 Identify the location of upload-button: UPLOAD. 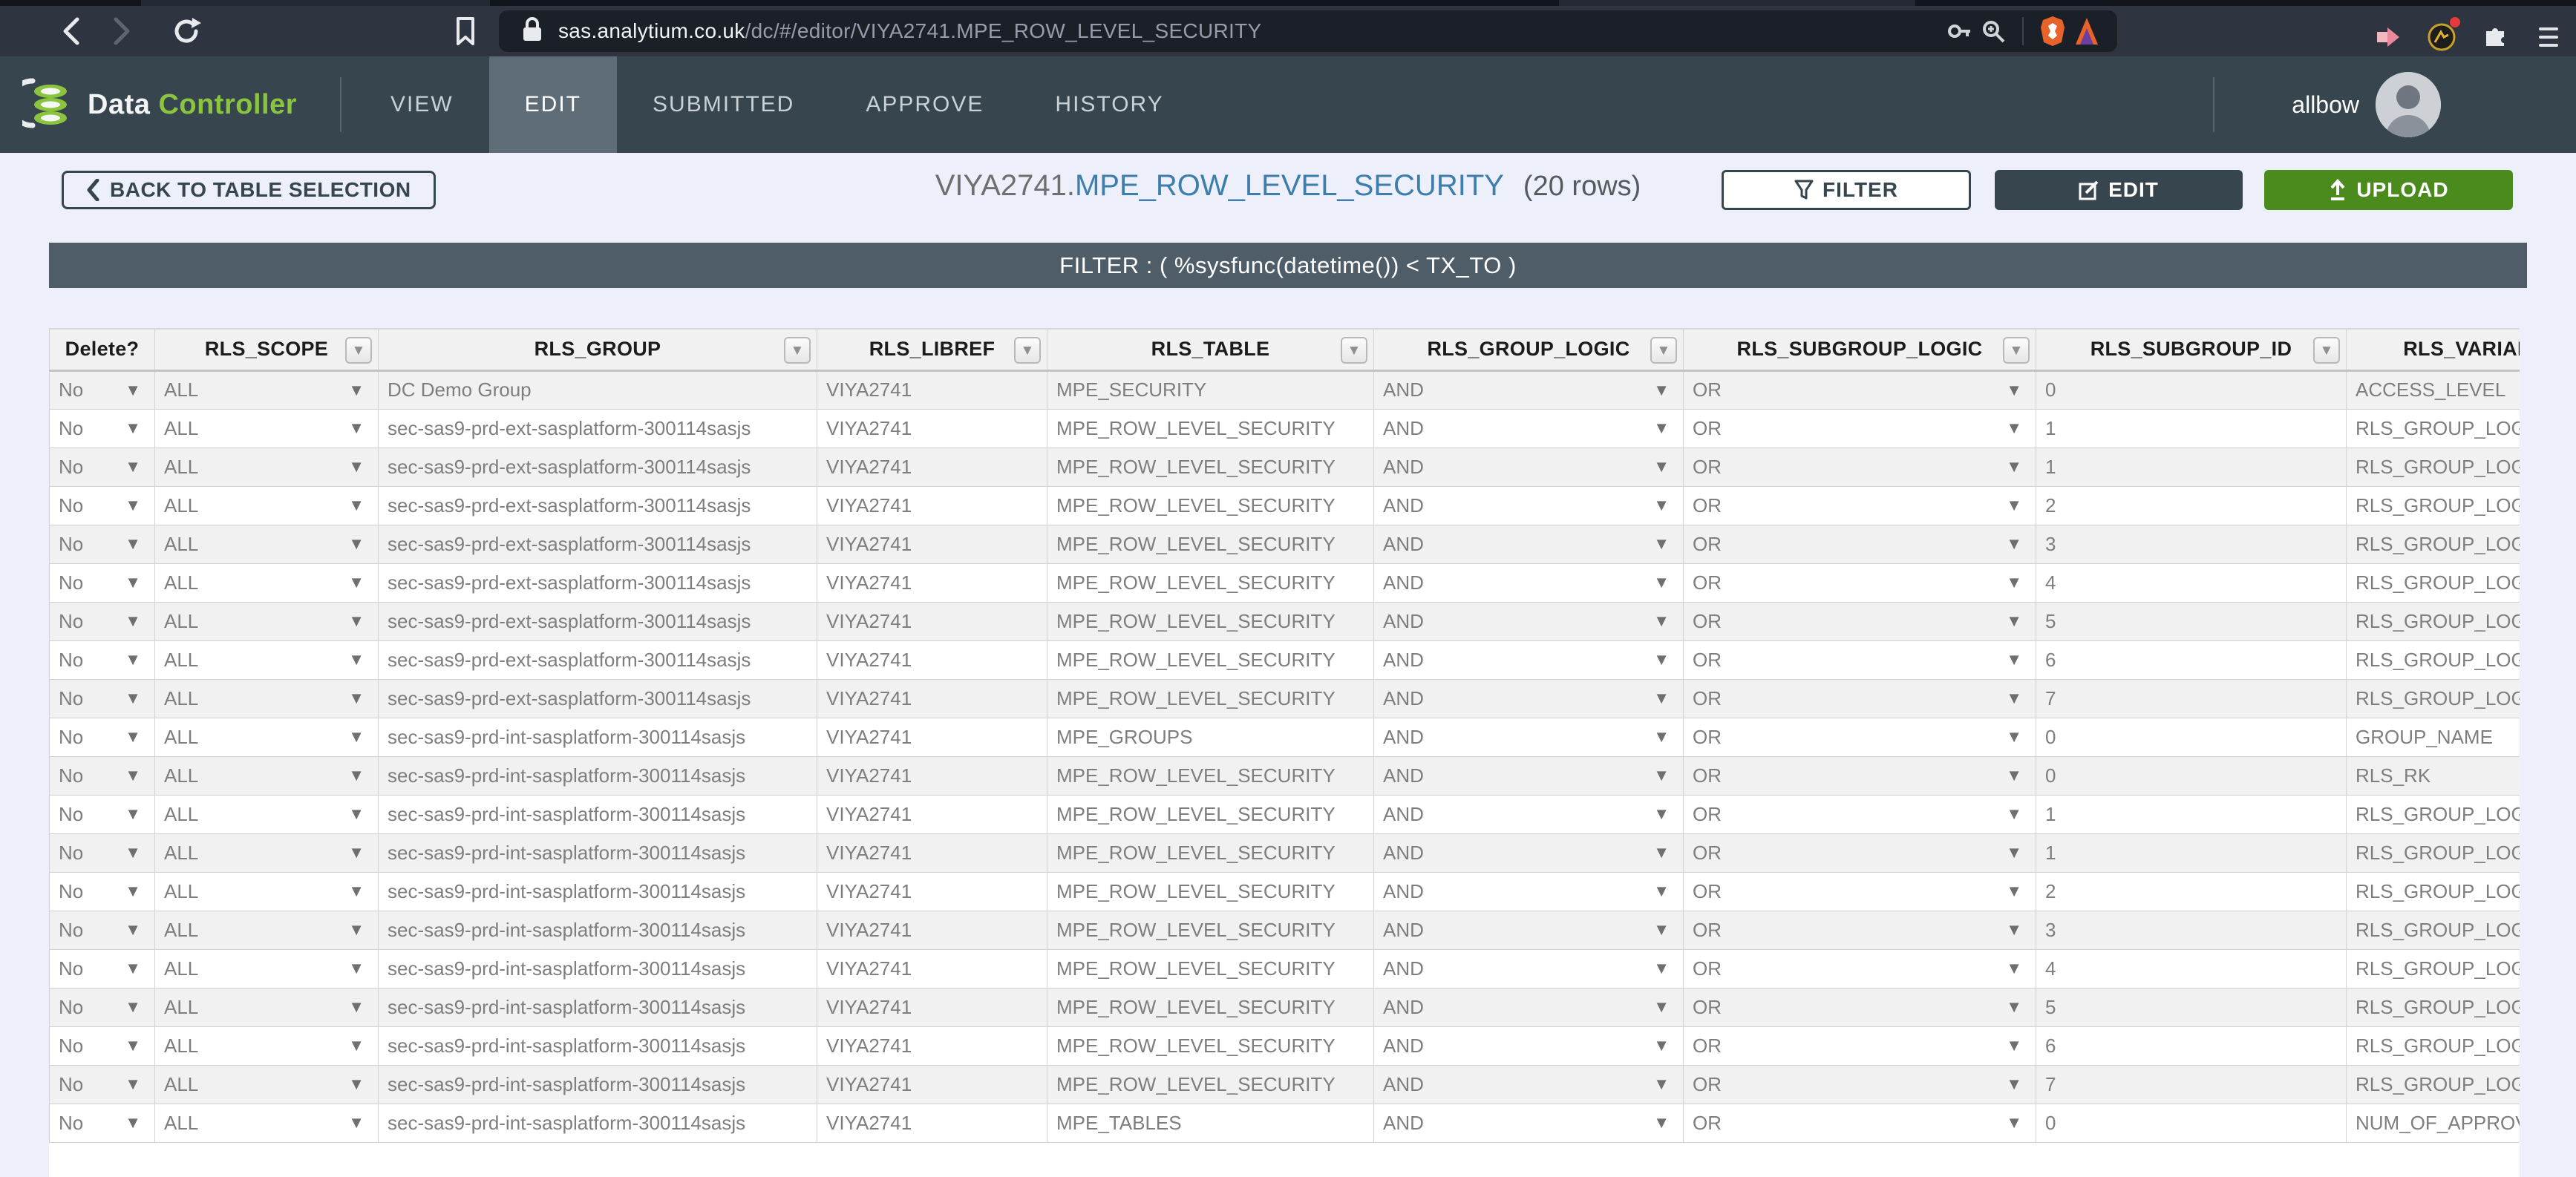
(2389, 190).